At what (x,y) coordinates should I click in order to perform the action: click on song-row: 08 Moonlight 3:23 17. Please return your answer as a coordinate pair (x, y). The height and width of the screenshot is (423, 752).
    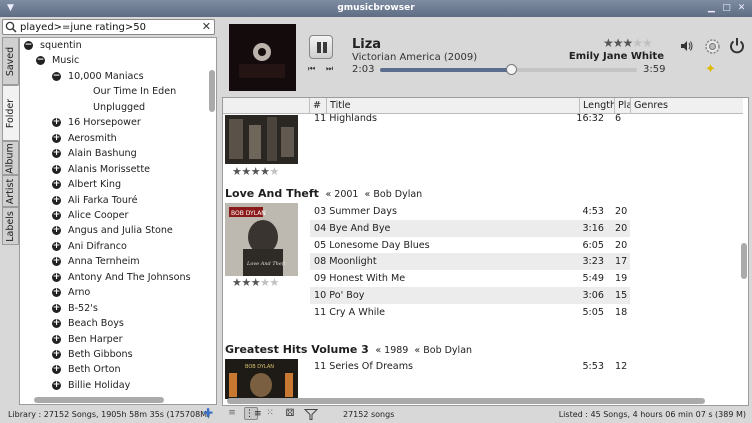
    Looking at the image, I should click on (470, 262).